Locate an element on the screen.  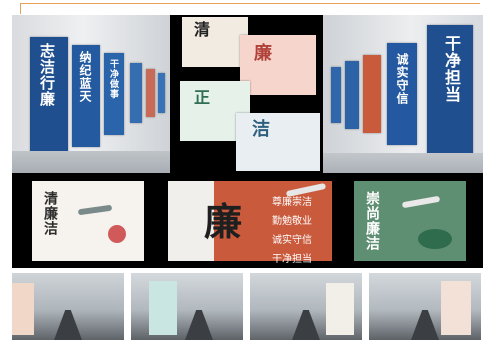
corridor-poster-blue-medium: 纳纪蓝天 is located at coordinates (86, 96).